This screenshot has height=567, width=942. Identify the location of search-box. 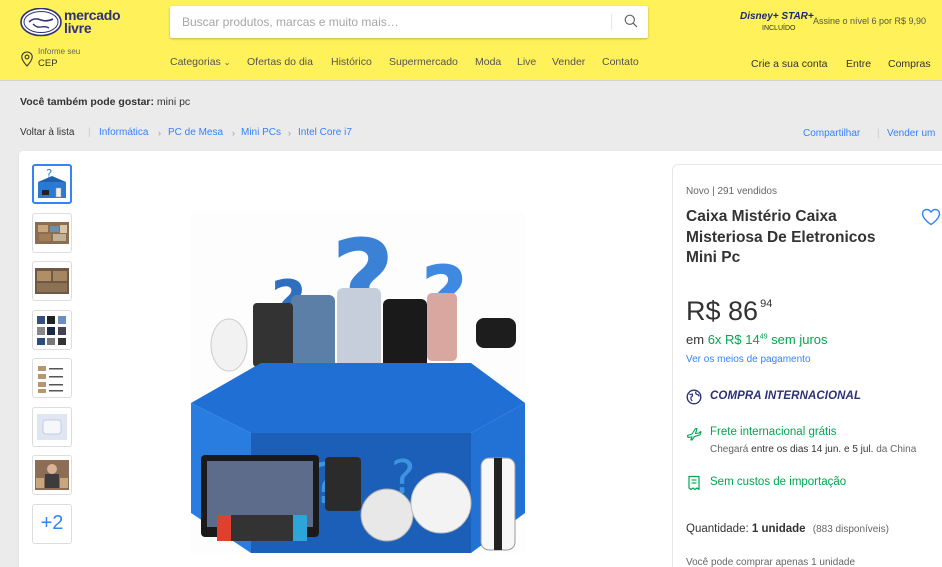
(409, 22).